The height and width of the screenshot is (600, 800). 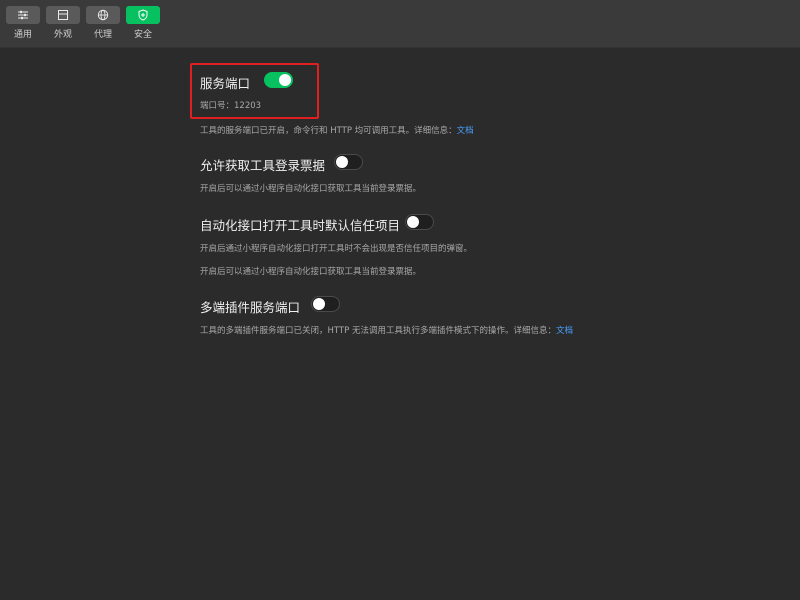 I want to click on general-label: 通用, so click(x=22, y=35).